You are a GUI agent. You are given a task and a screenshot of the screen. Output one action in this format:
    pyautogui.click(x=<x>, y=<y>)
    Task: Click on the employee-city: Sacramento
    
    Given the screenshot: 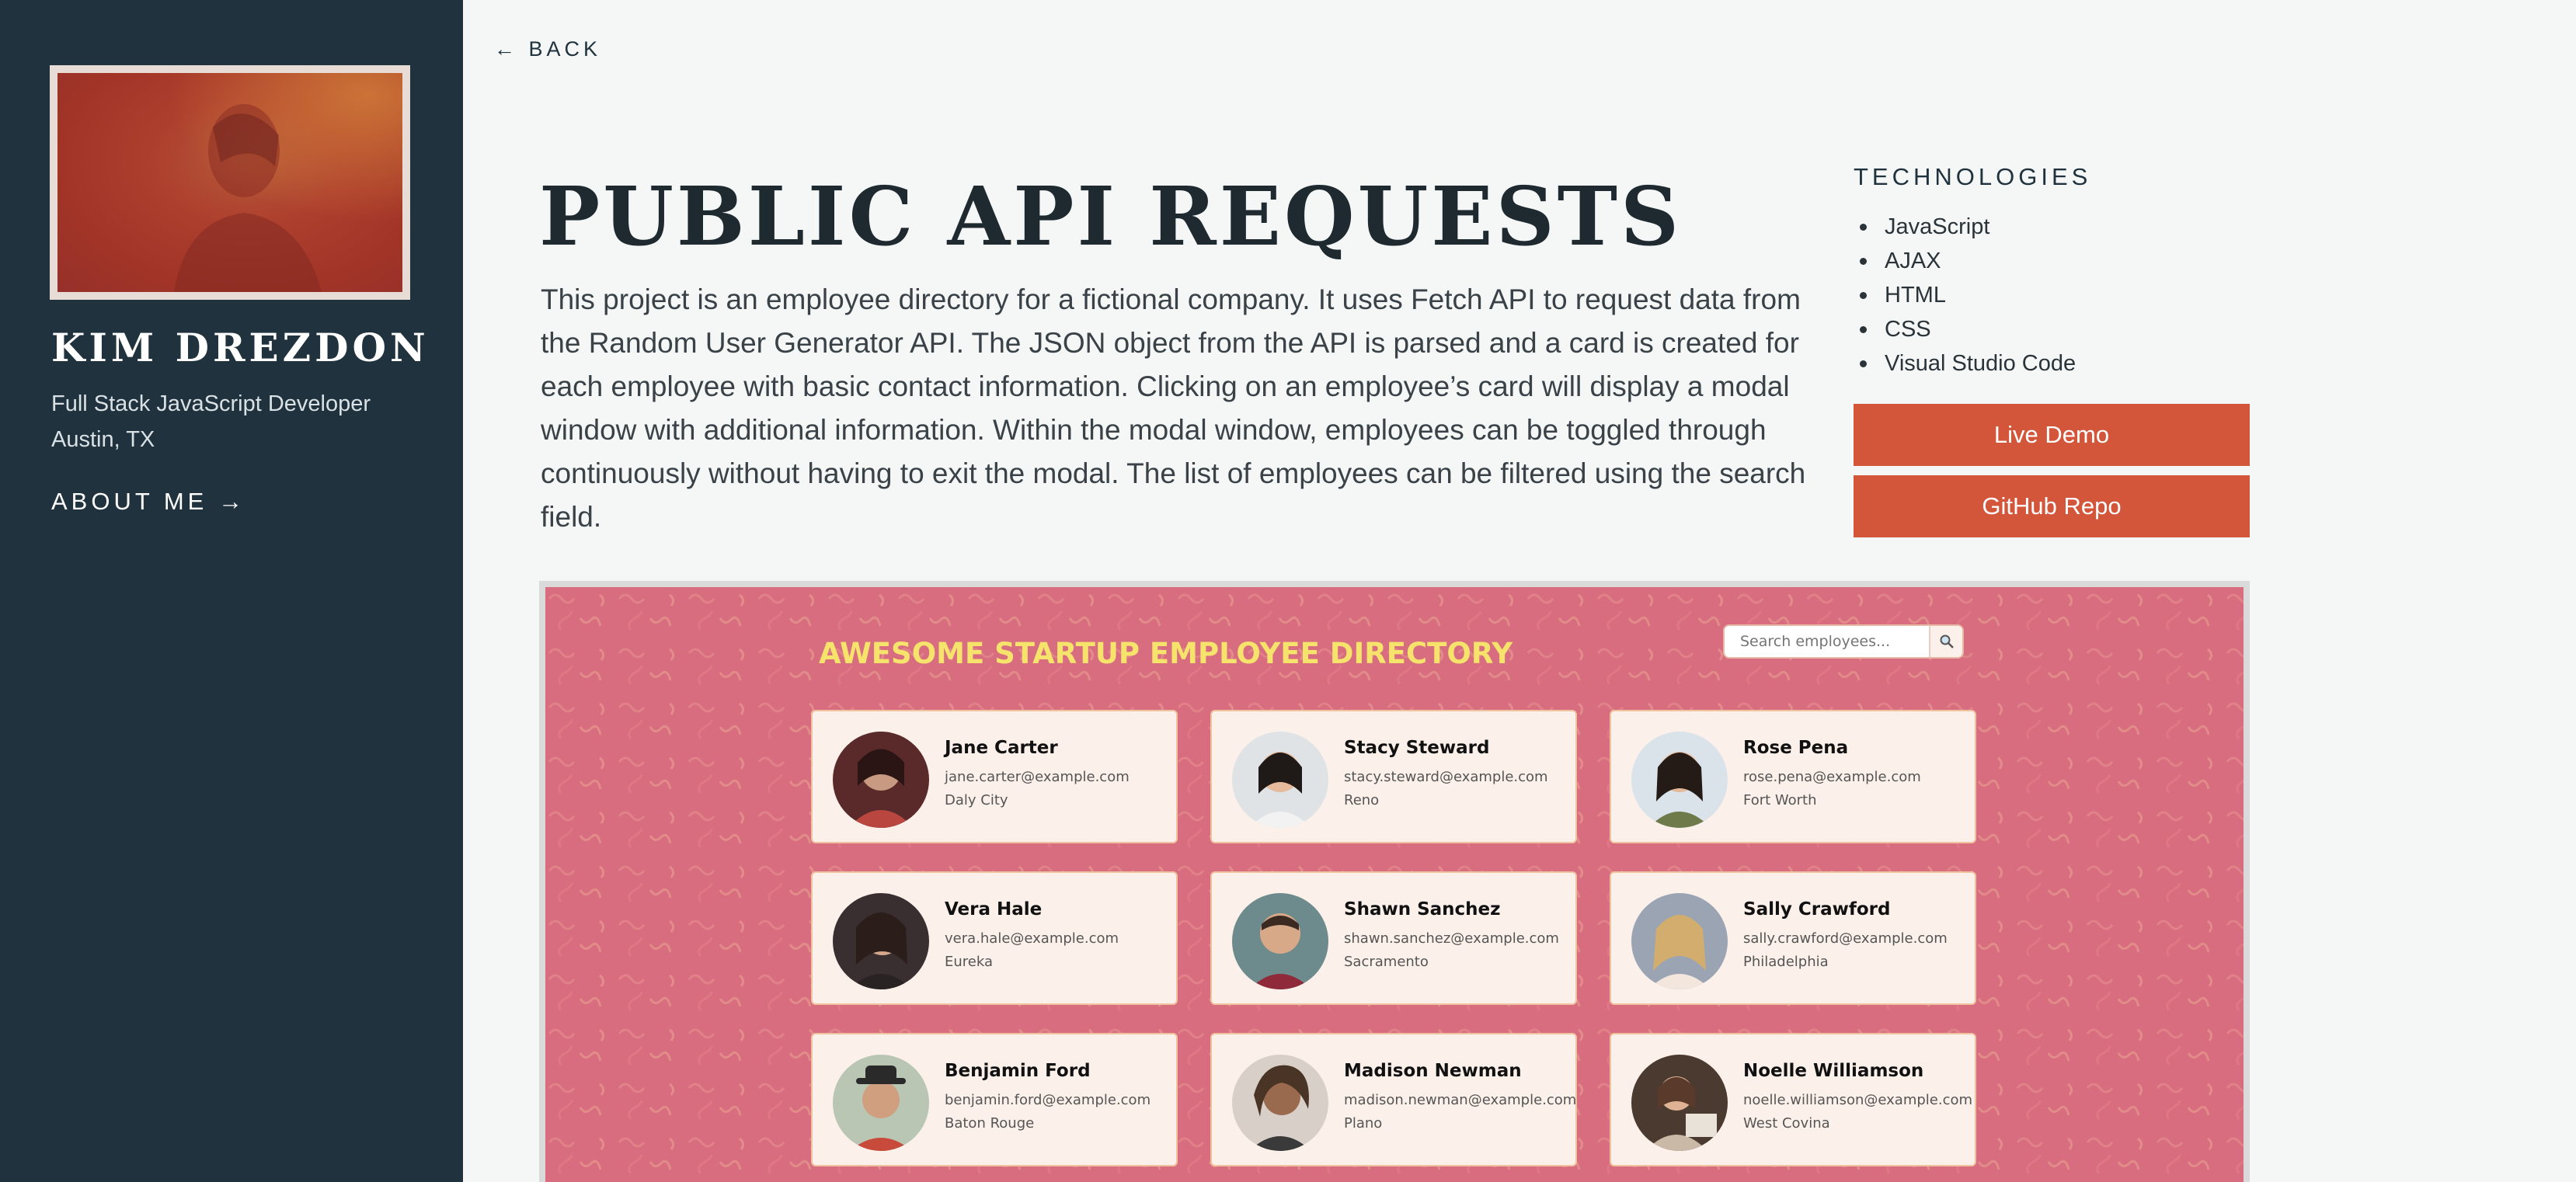 What is the action you would take?
    pyautogui.click(x=1386, y=962)
    